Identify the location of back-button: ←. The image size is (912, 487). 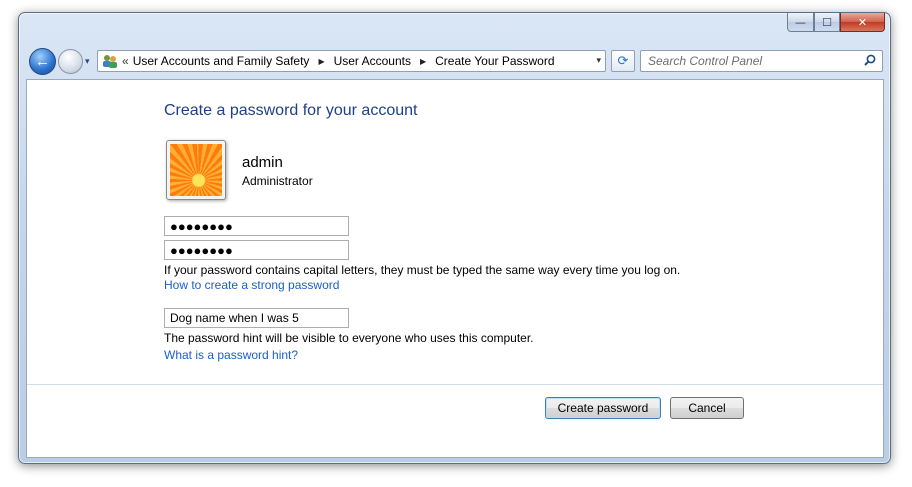
(42, 61).